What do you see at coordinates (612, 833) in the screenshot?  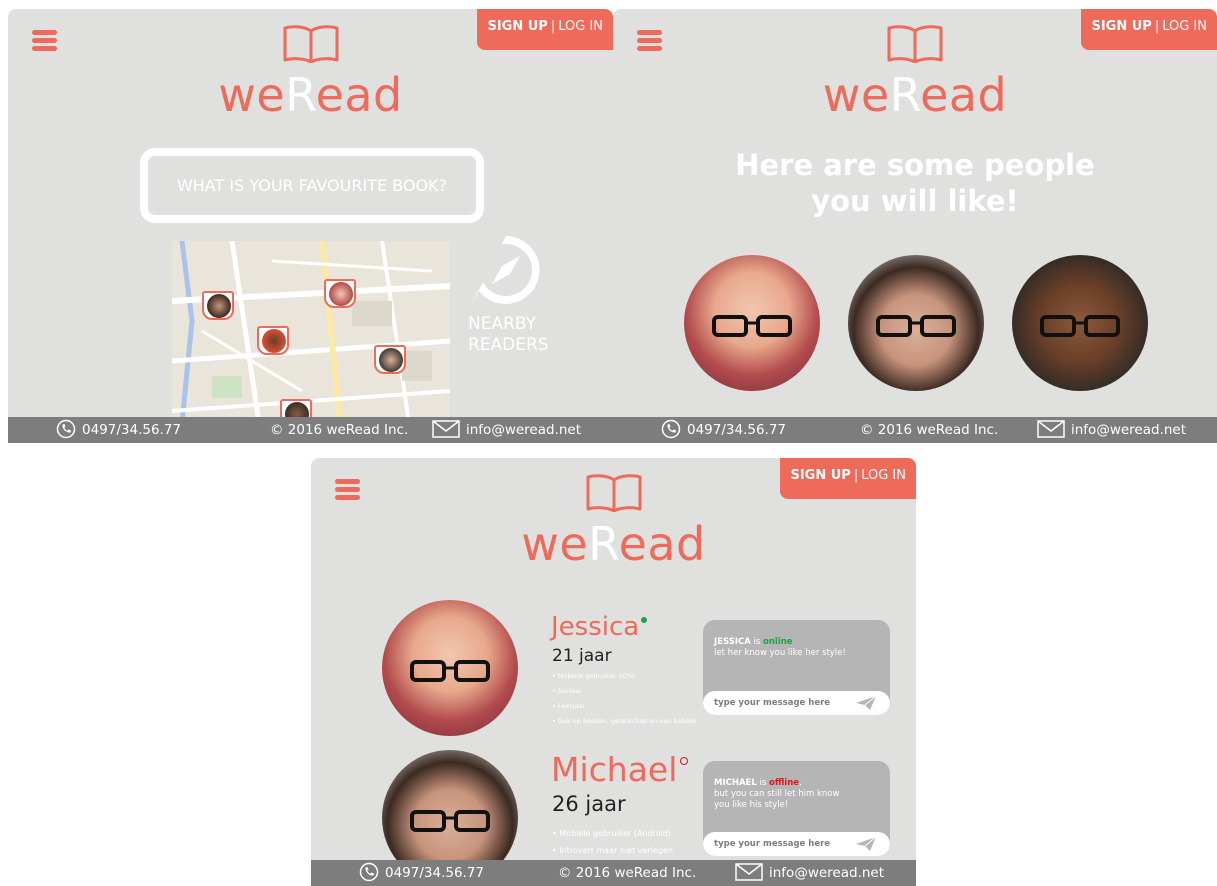 I see `trait-item: Mobiele gebruiker (Android)` at bounding box center [612, 833].